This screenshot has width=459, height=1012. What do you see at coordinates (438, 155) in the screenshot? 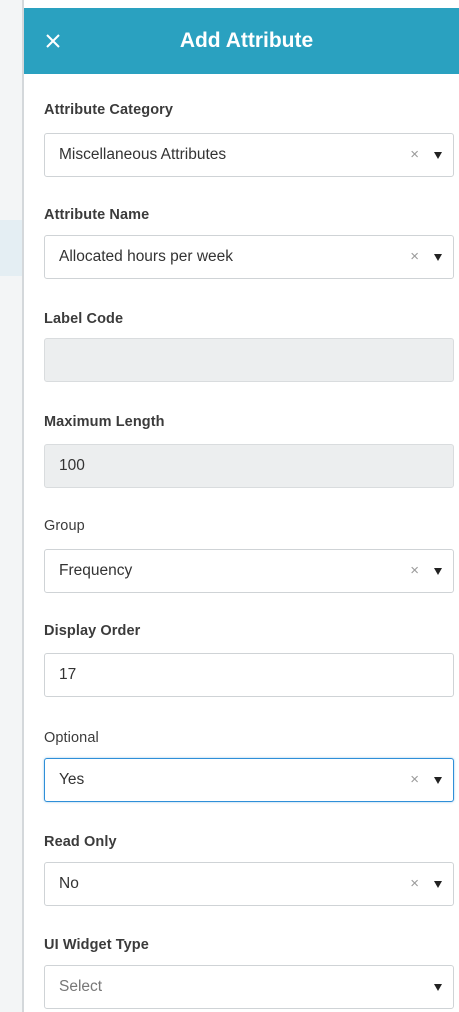
I see `attribute-category-dropdown-arrow-icon` at bounding box center [438, 155].